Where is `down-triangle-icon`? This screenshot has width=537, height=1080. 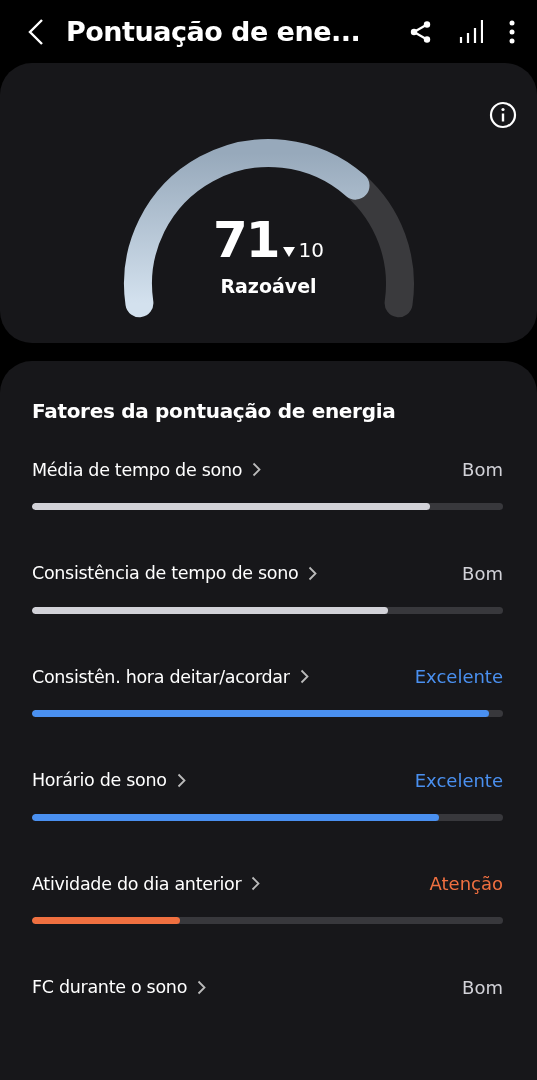 down-triangle-icon is located at coordinates (288, 252).